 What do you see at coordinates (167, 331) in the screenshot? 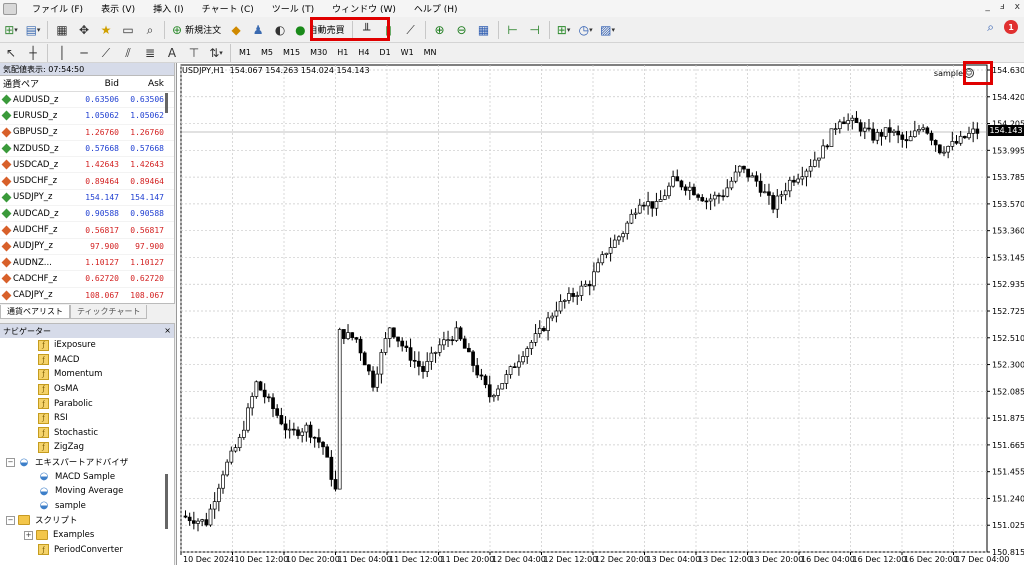
I see `navigator-close-icon: ×` at bounding box center [167, 331].